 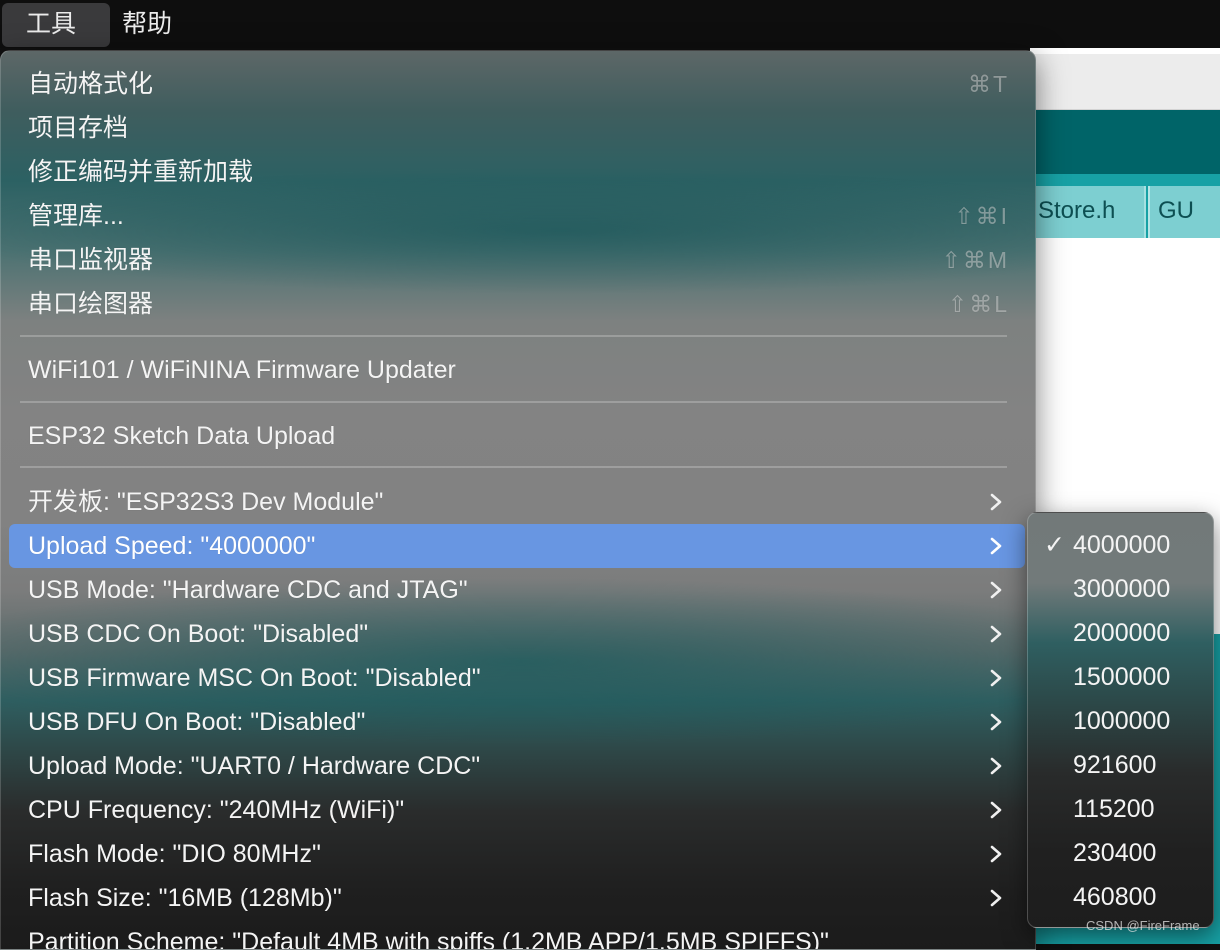 I want to click on menu-item-label: Flash Size: "16MB (128Mb)", so click(x=185, y=898).